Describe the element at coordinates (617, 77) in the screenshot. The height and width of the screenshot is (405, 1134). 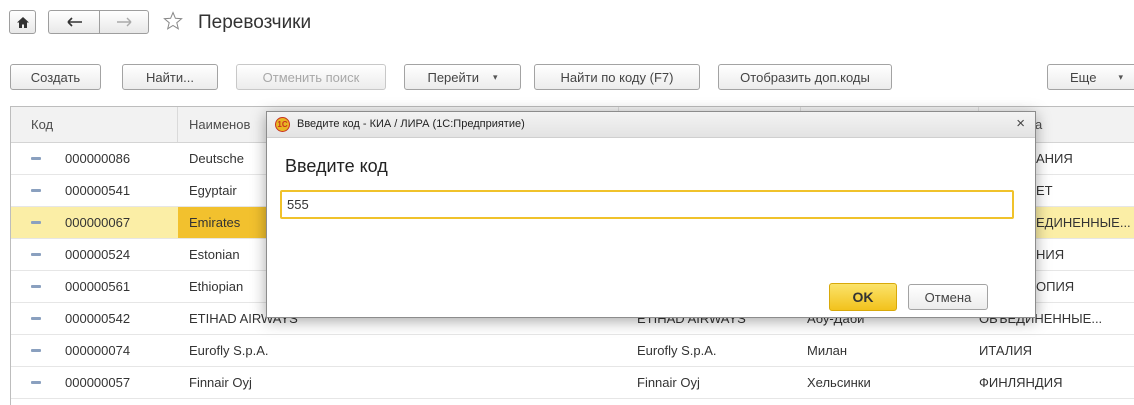
I see `find-by-code-button: Найти по коду (F7)` at that location.